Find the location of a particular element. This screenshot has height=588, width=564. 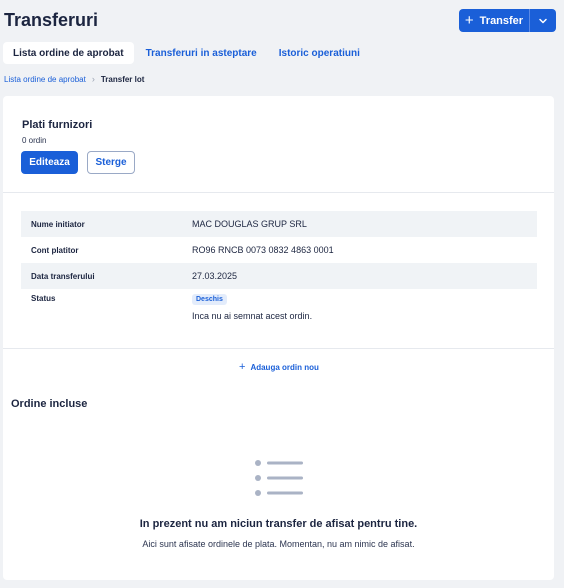

new-transfer-button: + Transfer is located at coordinates (494, 20).